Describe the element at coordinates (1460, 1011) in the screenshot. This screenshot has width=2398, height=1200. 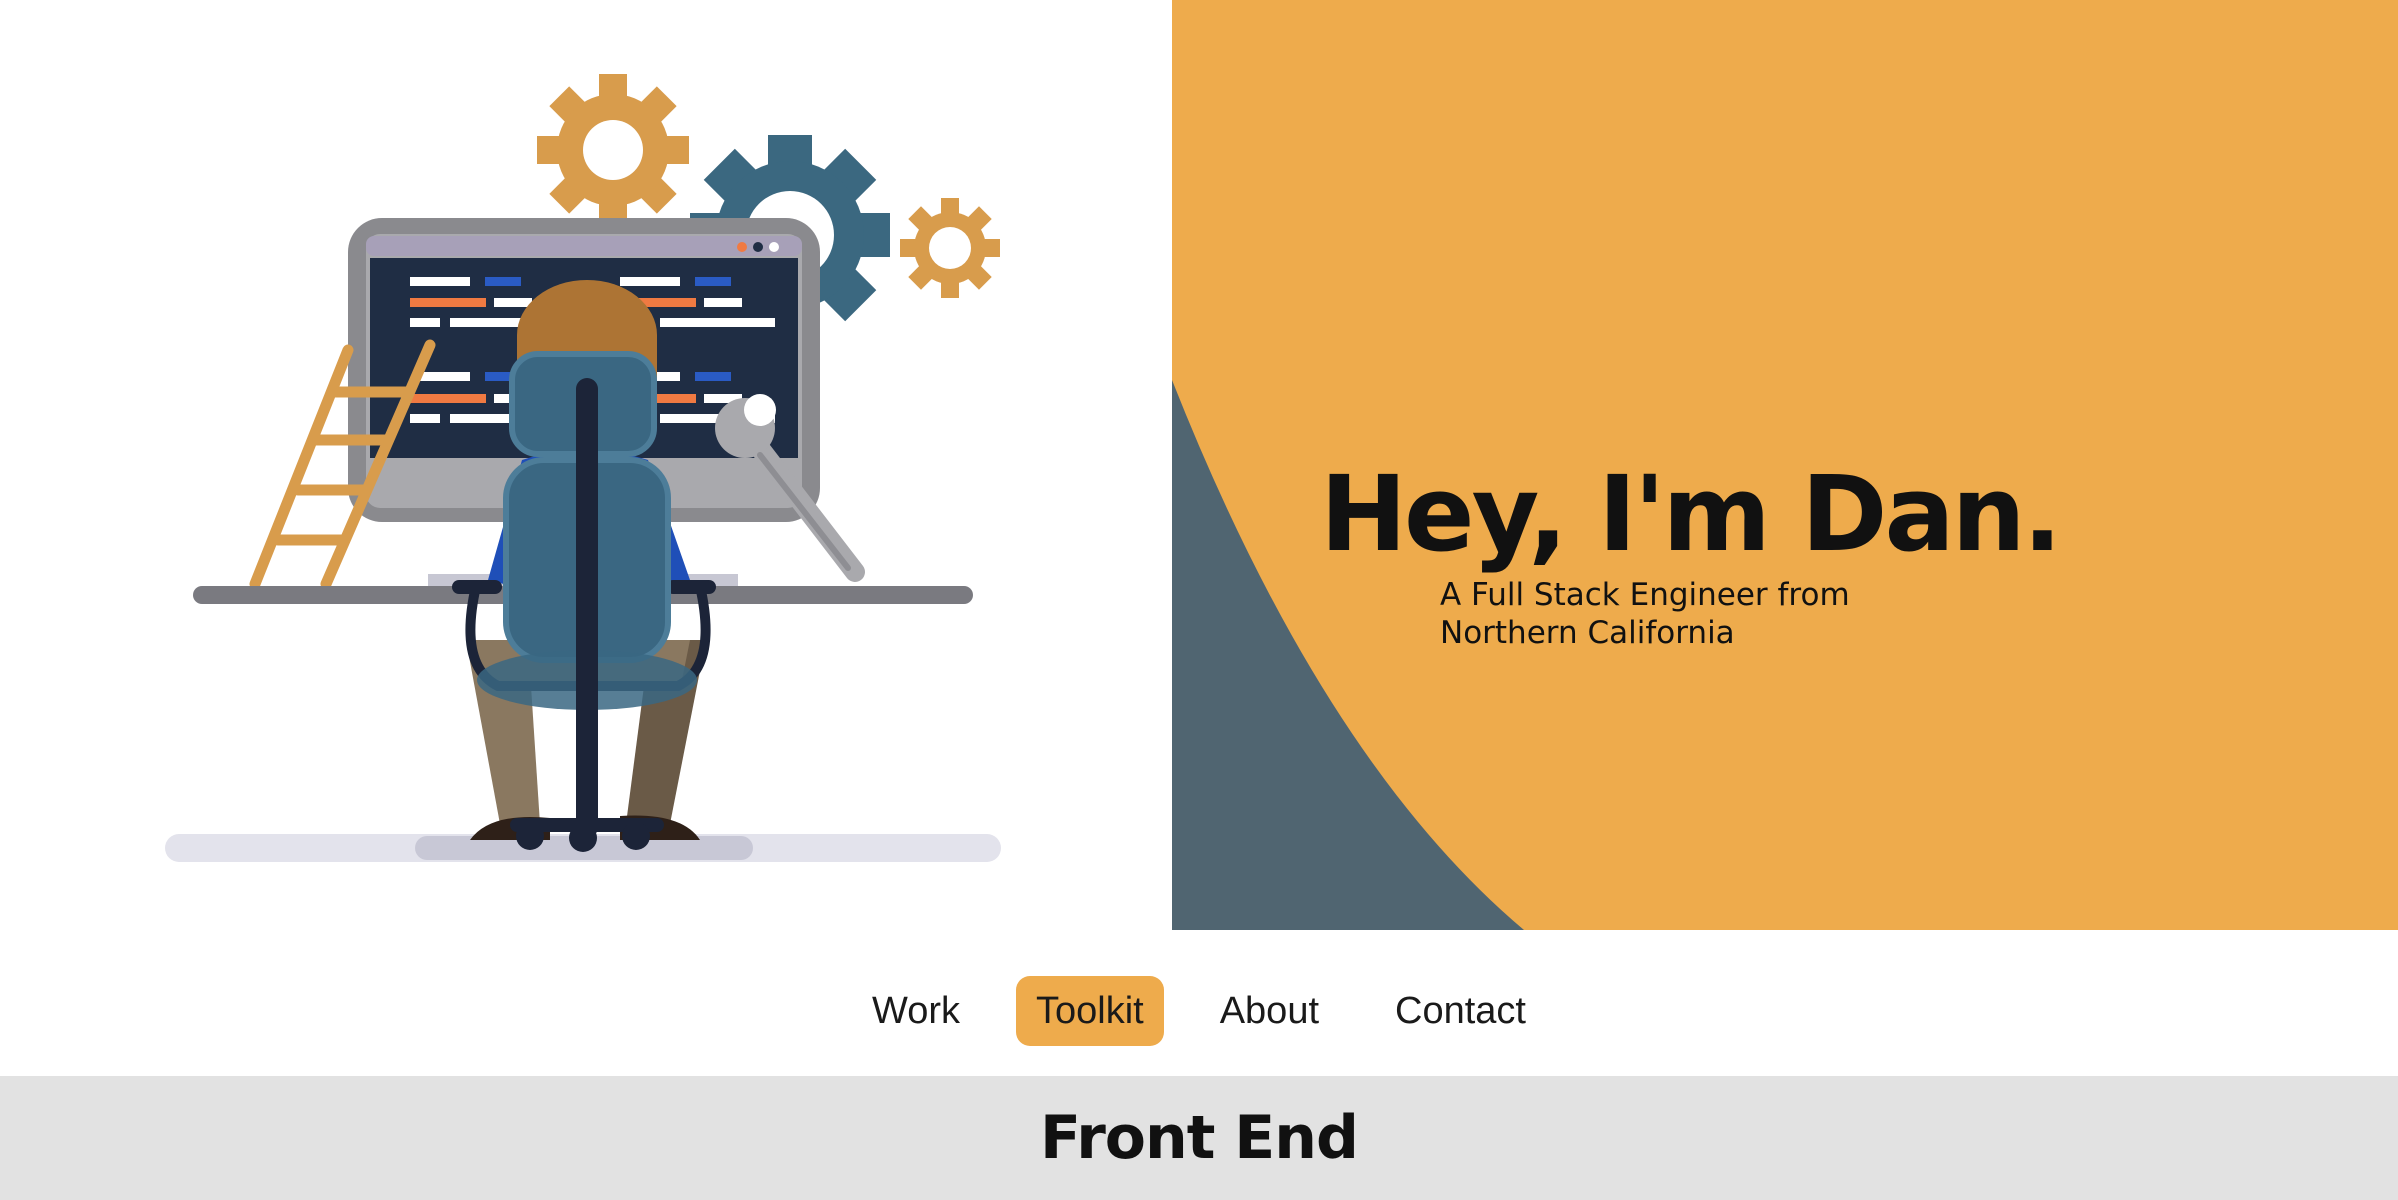
I see `nav-item-contact: Contact` at that location.